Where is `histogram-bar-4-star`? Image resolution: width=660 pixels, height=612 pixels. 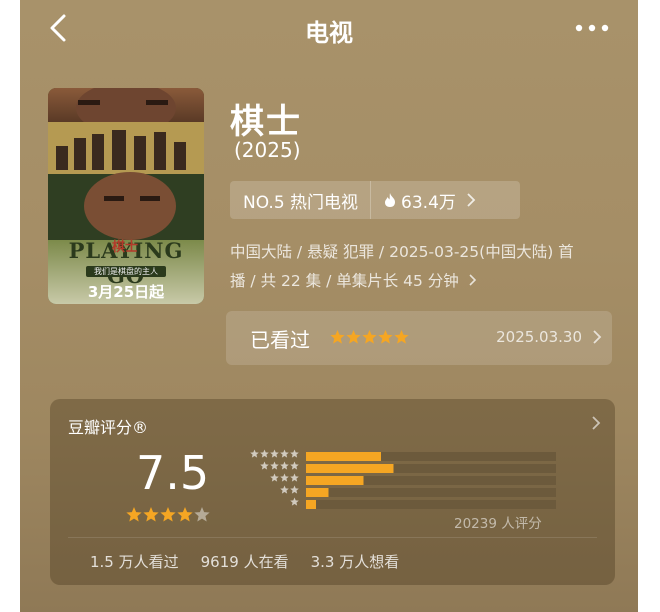
histogram-bar-4-star is located at coordinates (350, 468).